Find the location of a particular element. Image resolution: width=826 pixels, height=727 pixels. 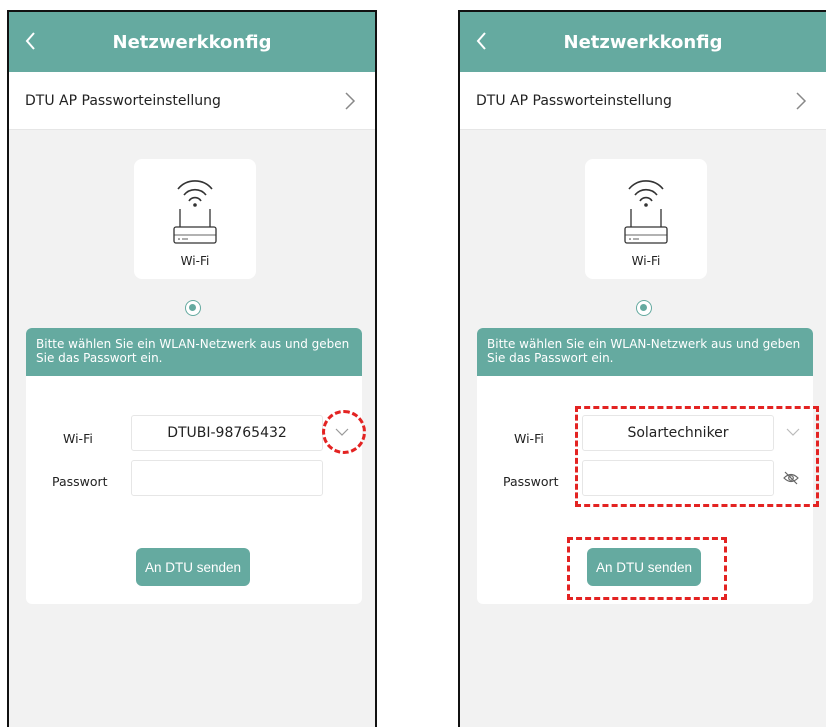

wifi-select: DTUBI-98765432 is located at coordinates (227, 433).